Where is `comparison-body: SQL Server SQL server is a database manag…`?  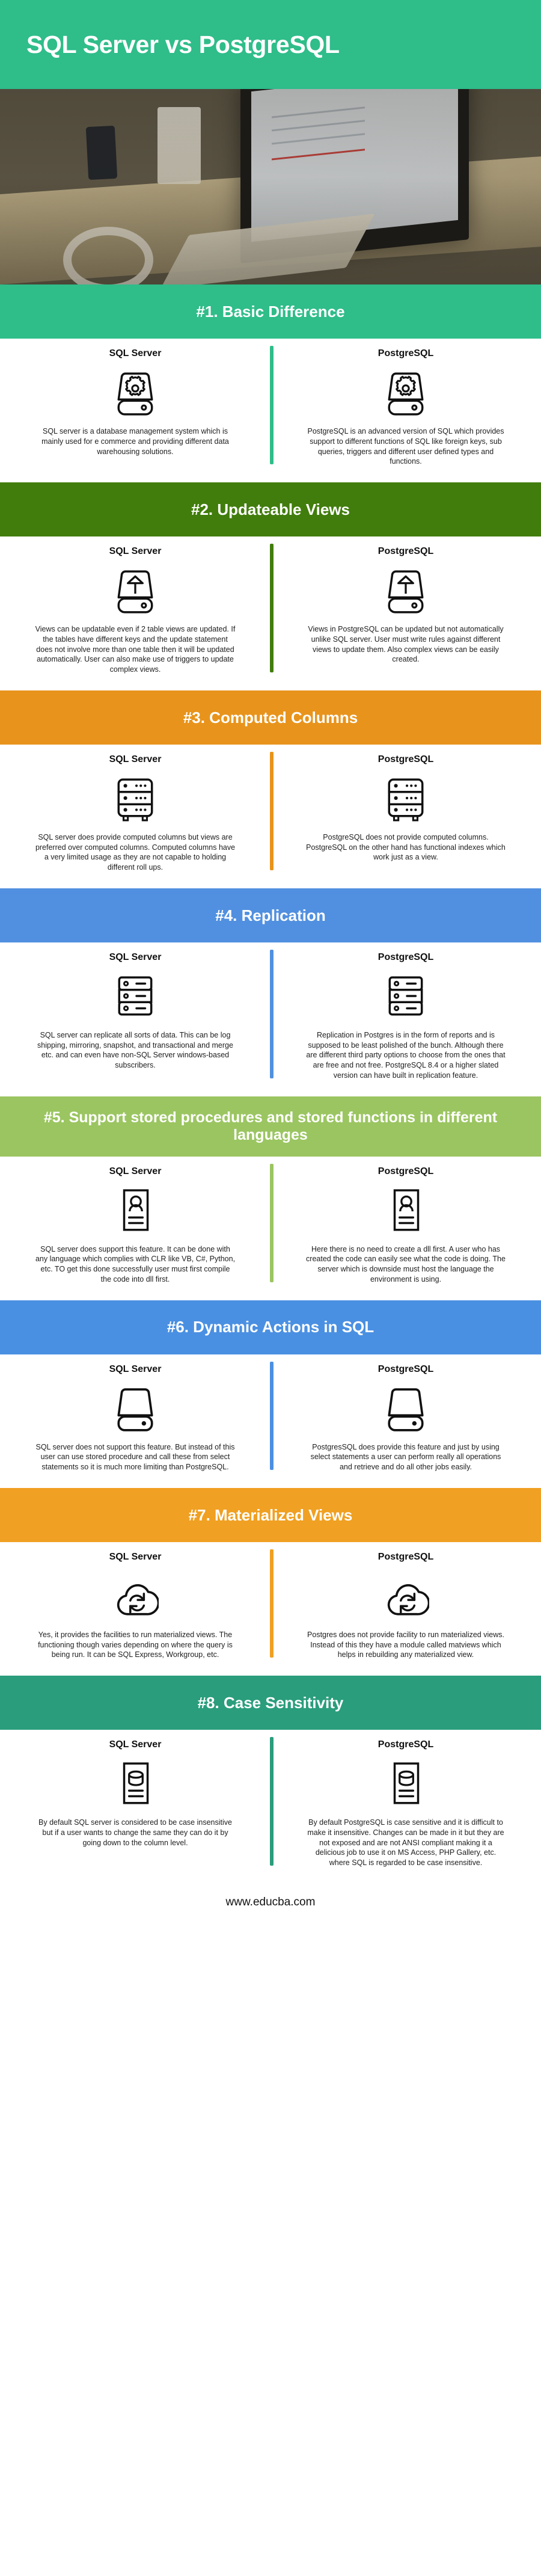 comparison-body: SQL Server SQL server is a database manag… is located at coordinates (270, 410).